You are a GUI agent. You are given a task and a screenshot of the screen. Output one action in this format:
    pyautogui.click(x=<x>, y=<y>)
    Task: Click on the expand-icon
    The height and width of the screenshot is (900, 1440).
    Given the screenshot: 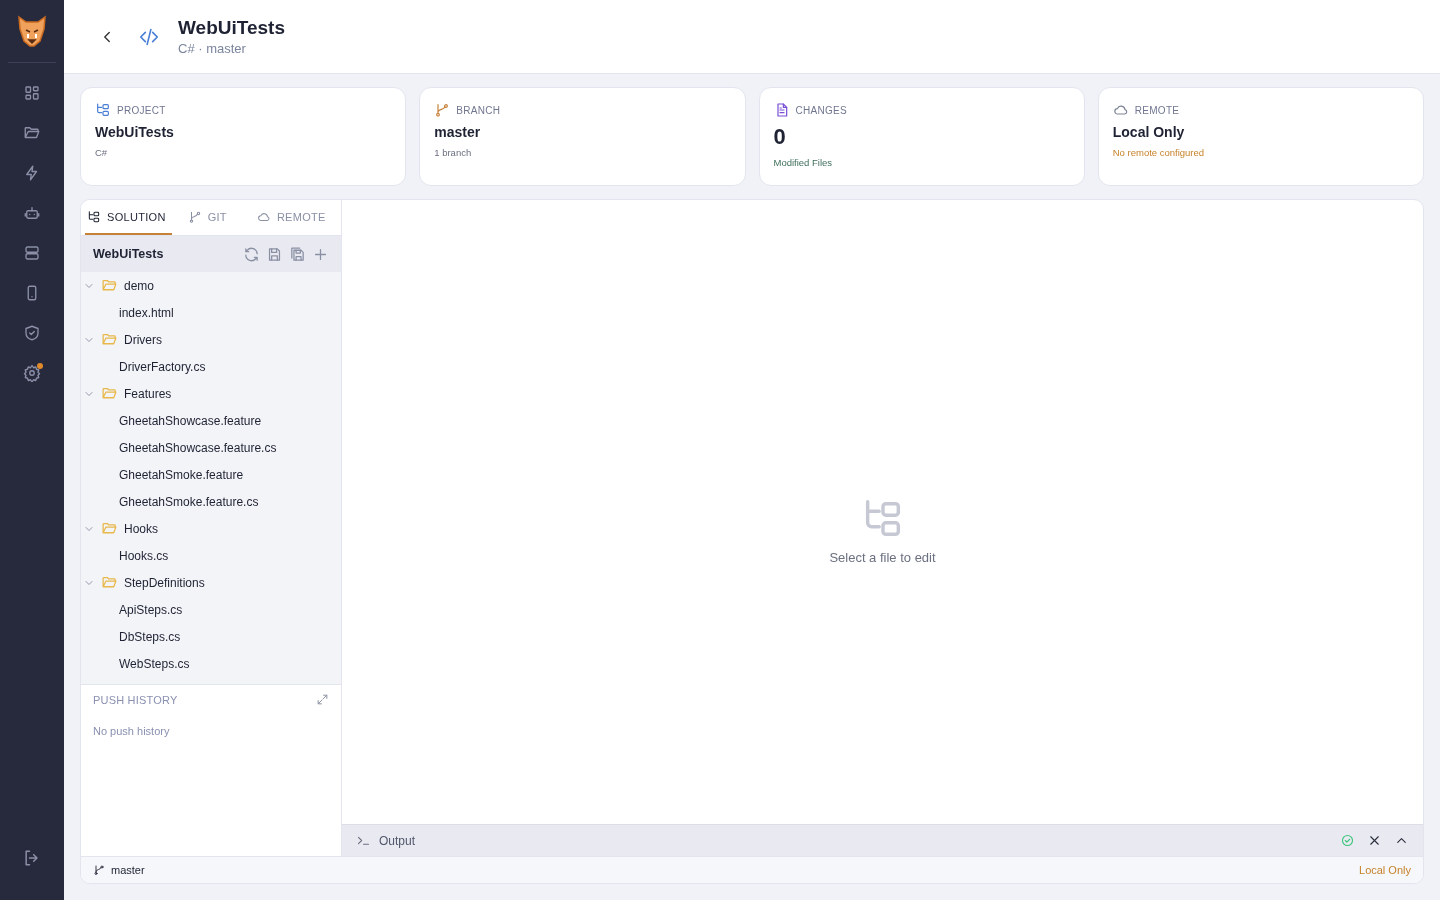 What is the action you would take?
    pyautogui.click(x=322, y=699)
    